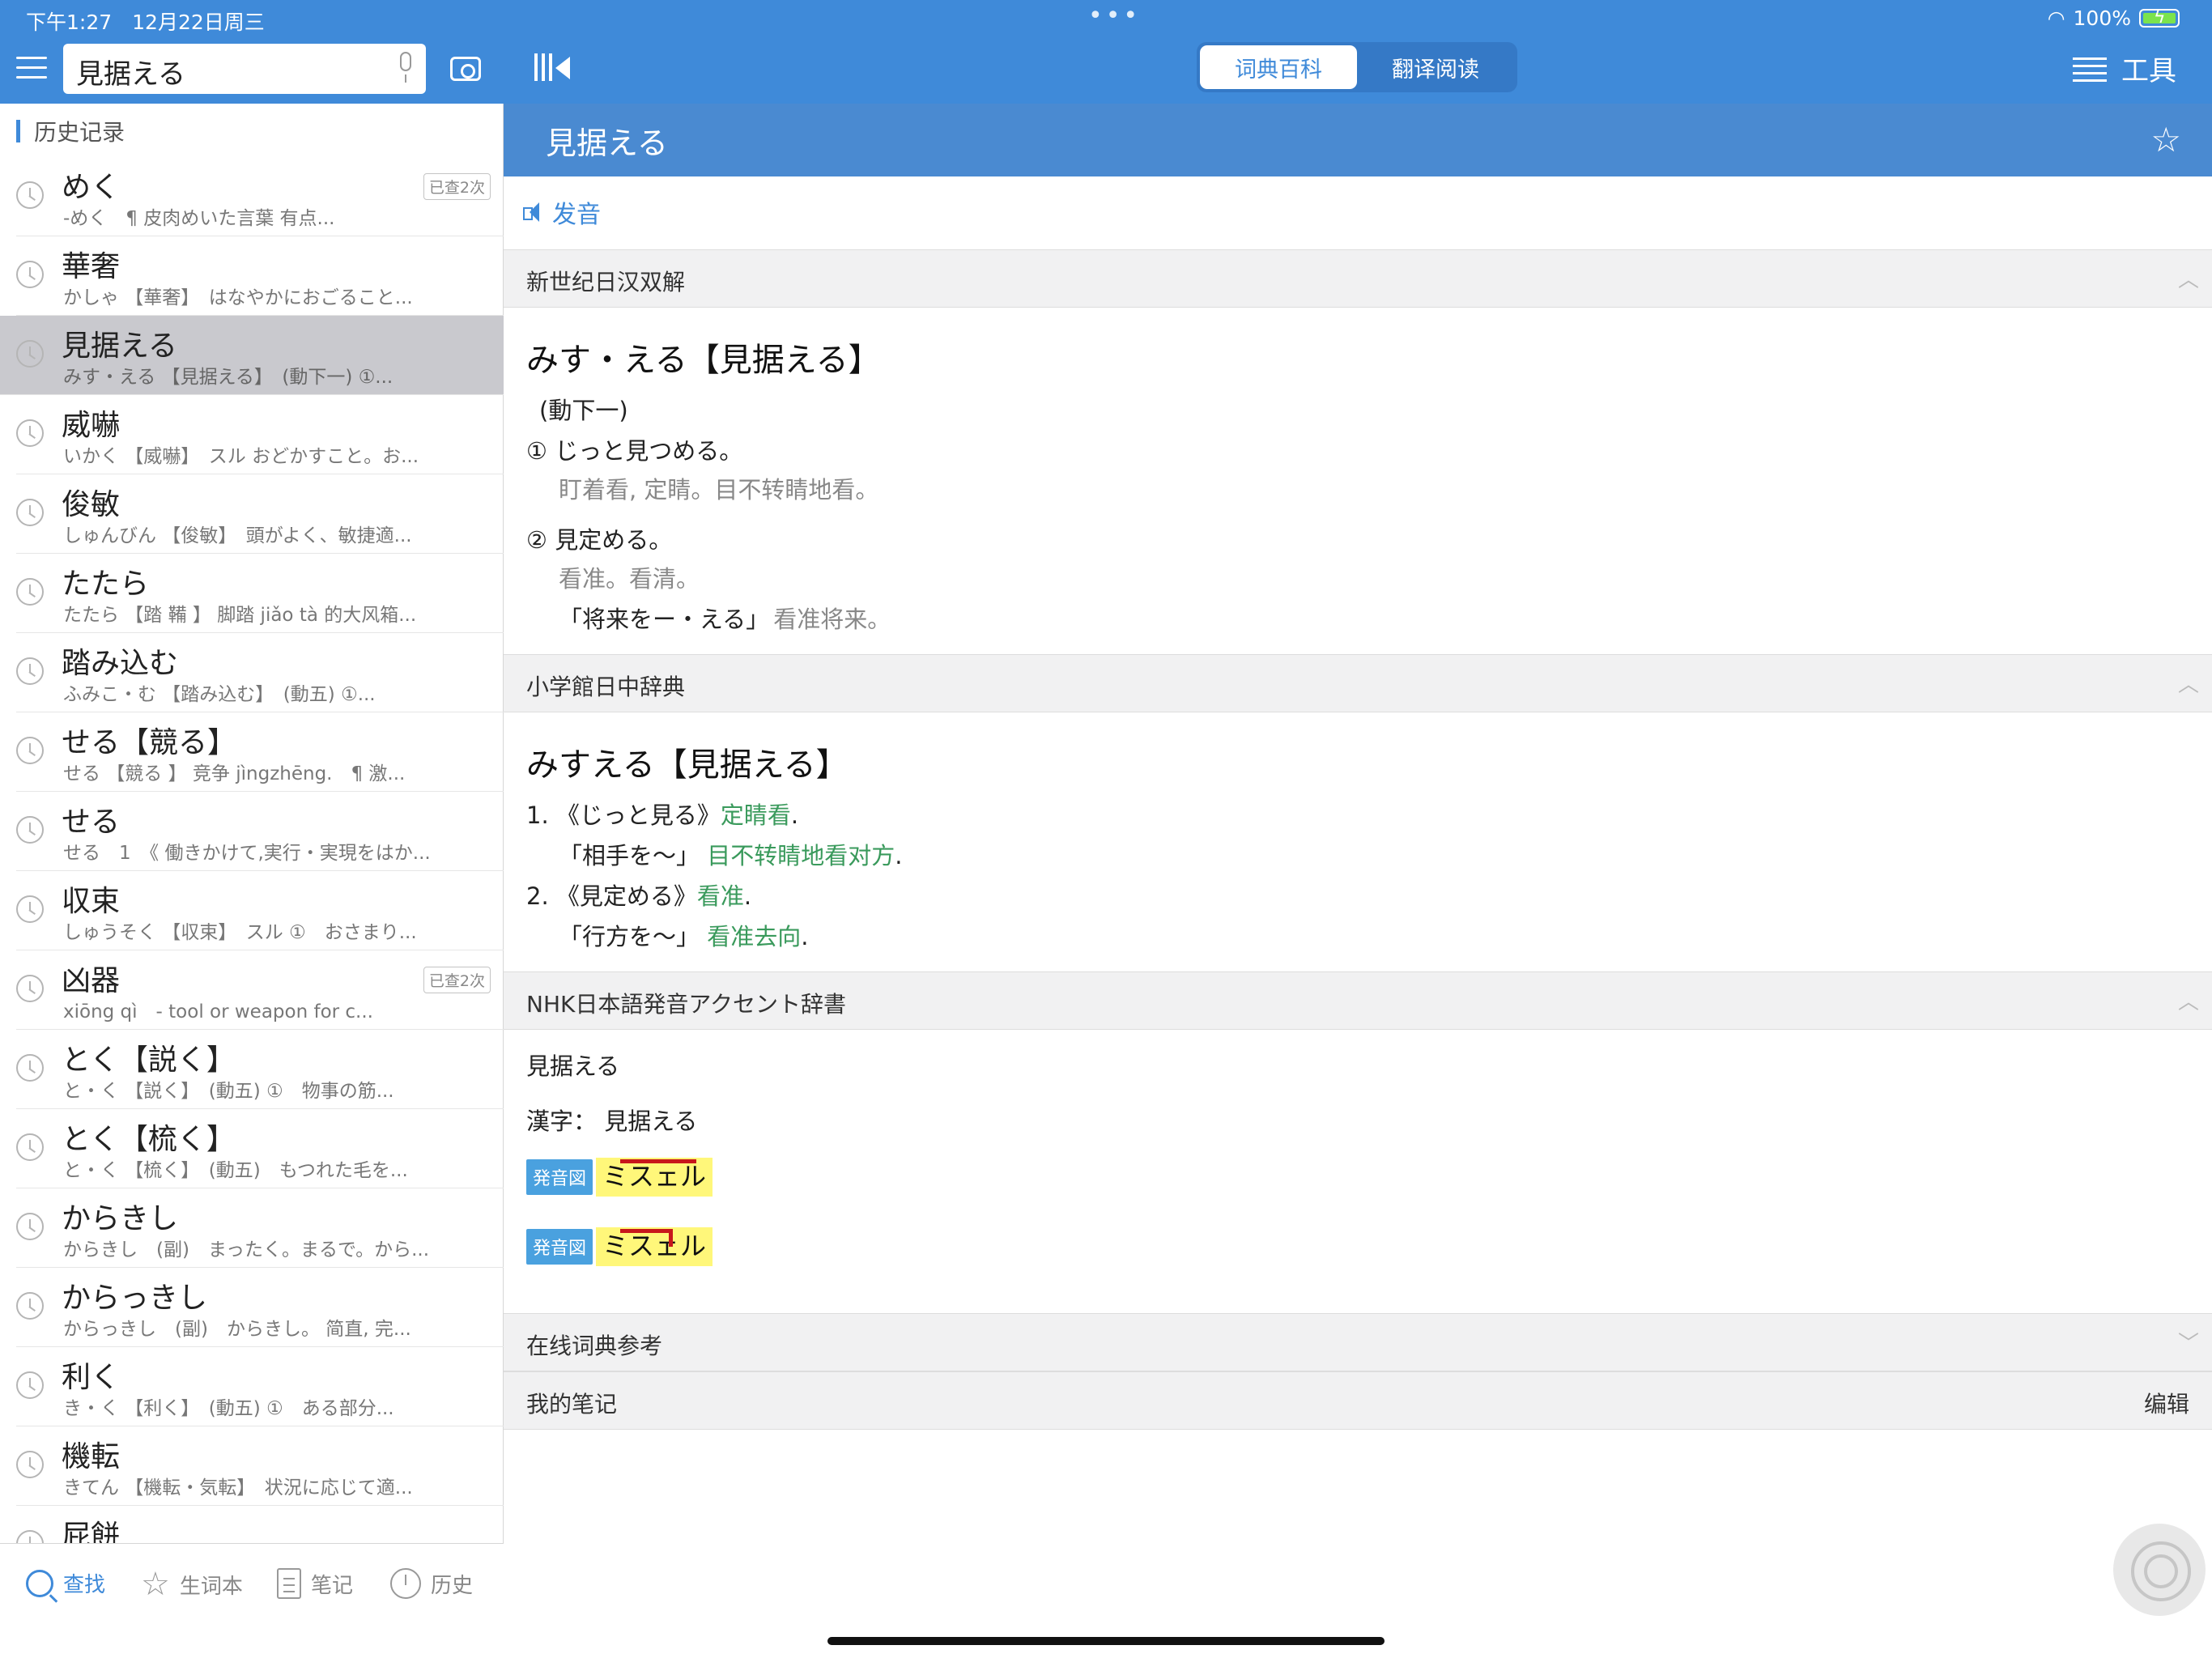  Describe the element at coordinates (260, 196) in the screenshot. I see `list-item: めく -めく ¶ 皮肉めいた言葉 有点... 已查2次` at that location.